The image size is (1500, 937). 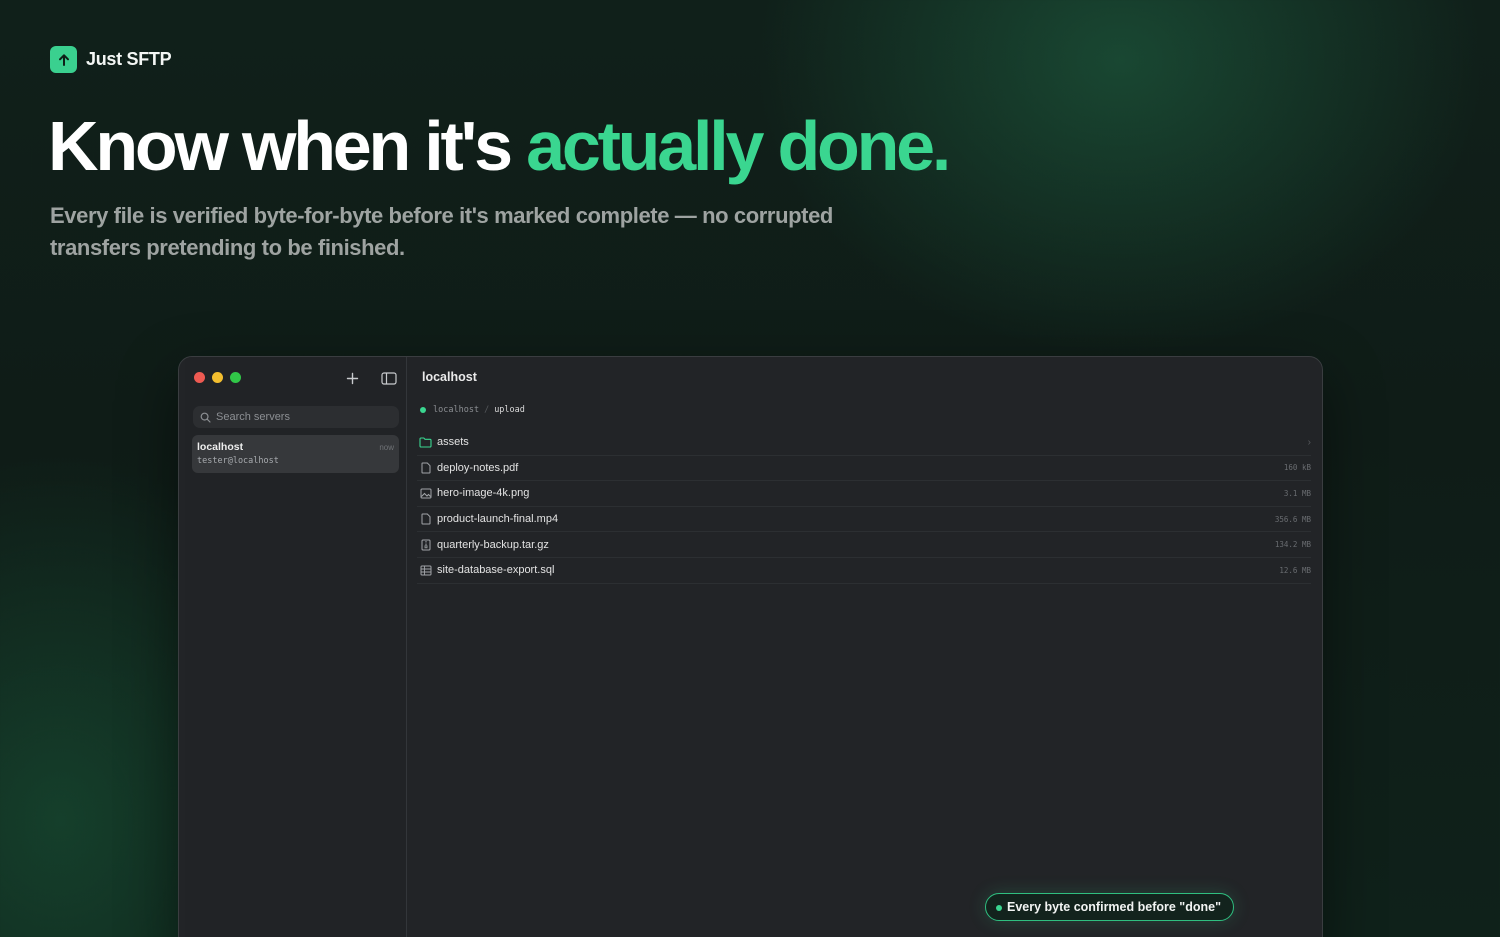 What do you see at coordinates (1295, 570) in the screenshot?
I see `file-size: 12.6 MB` at bounding box center [1295, 570].